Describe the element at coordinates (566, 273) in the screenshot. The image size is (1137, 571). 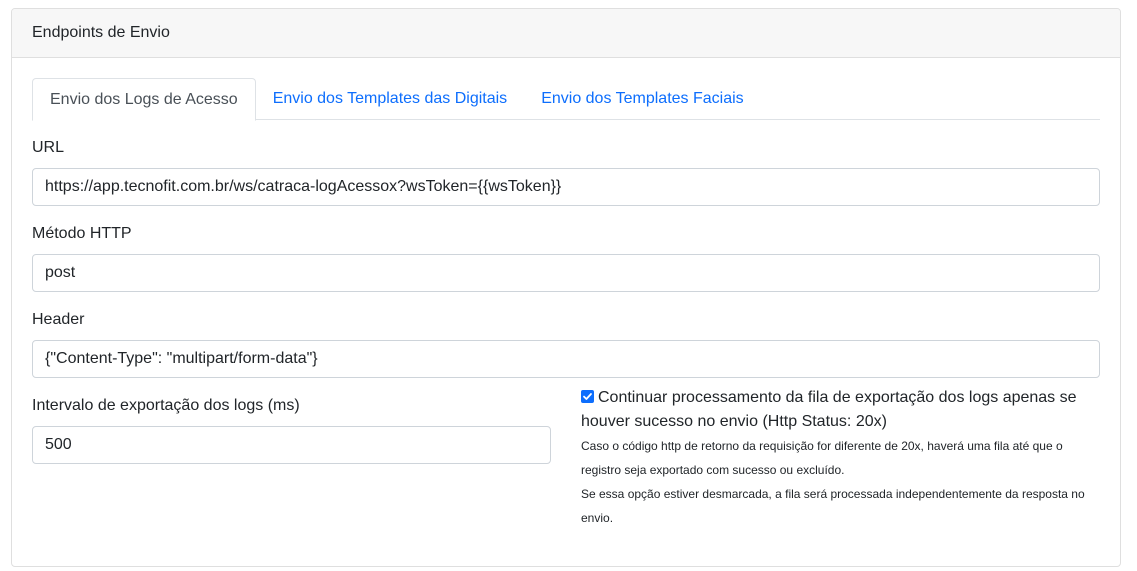
I see `method-input` at that location.